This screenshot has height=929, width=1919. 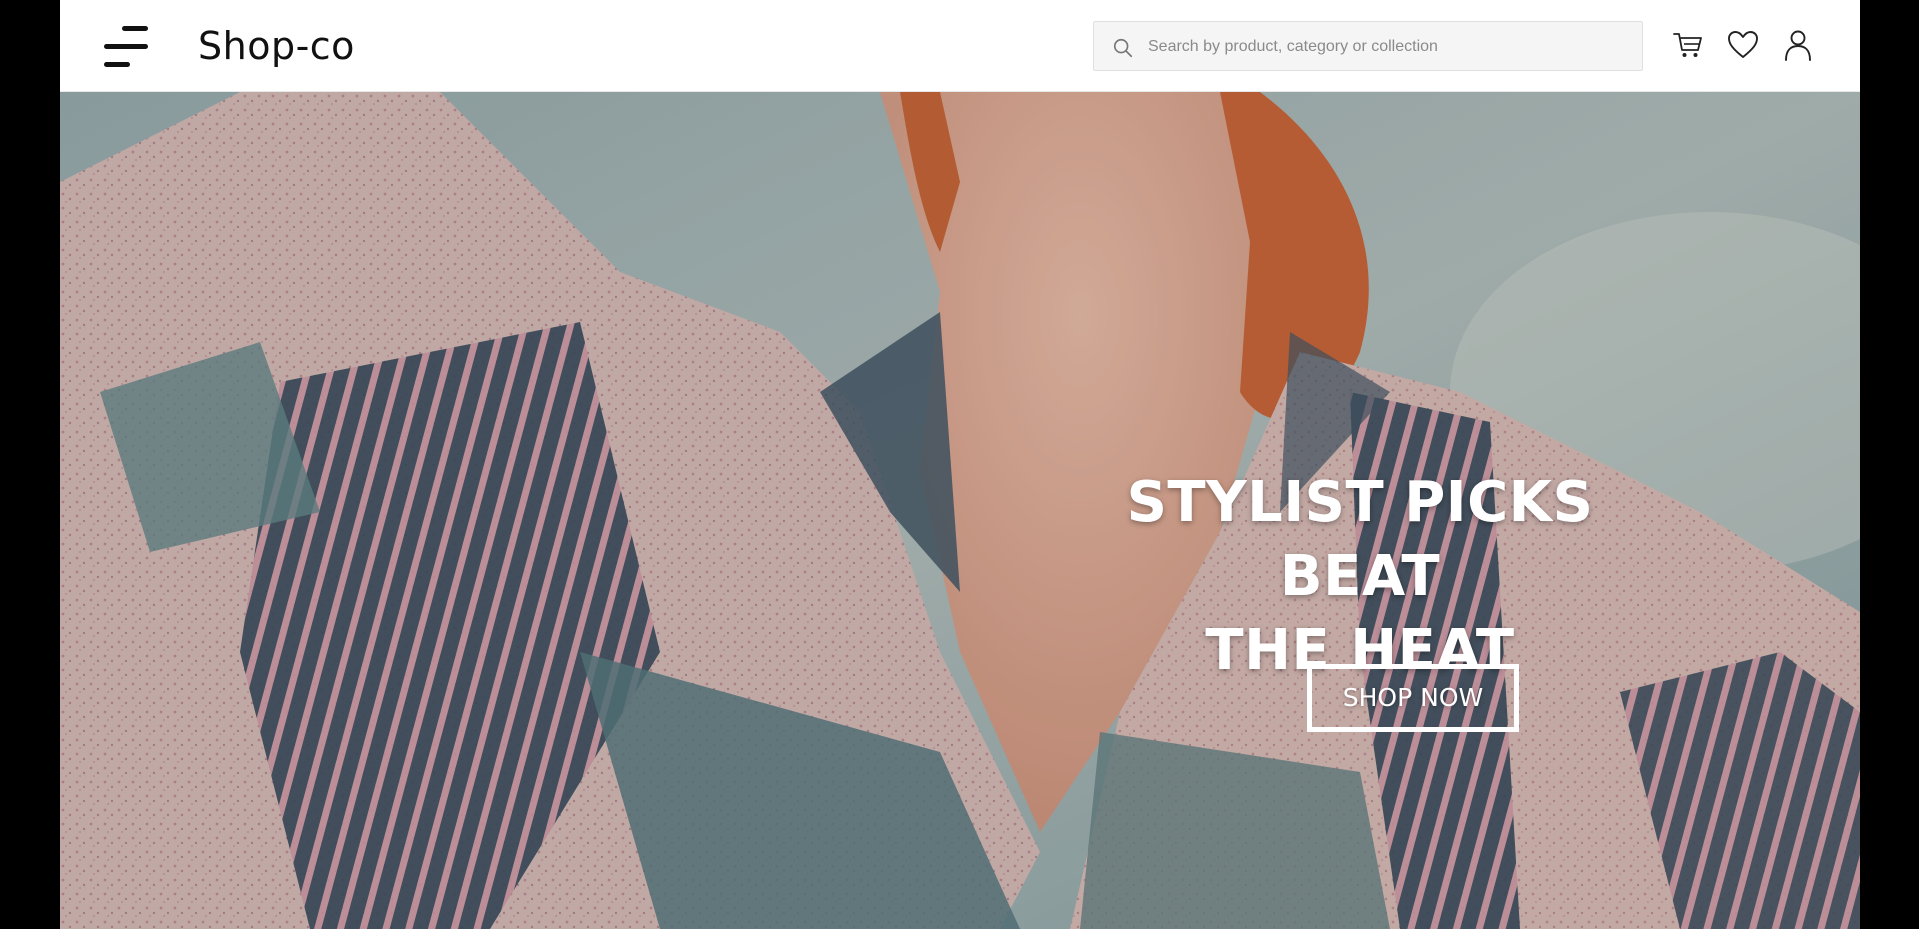 What do you see at coordinates (276, 46) in the screenshot?
I see `site-logo: Shop-co` at bounding box center [276, 46].